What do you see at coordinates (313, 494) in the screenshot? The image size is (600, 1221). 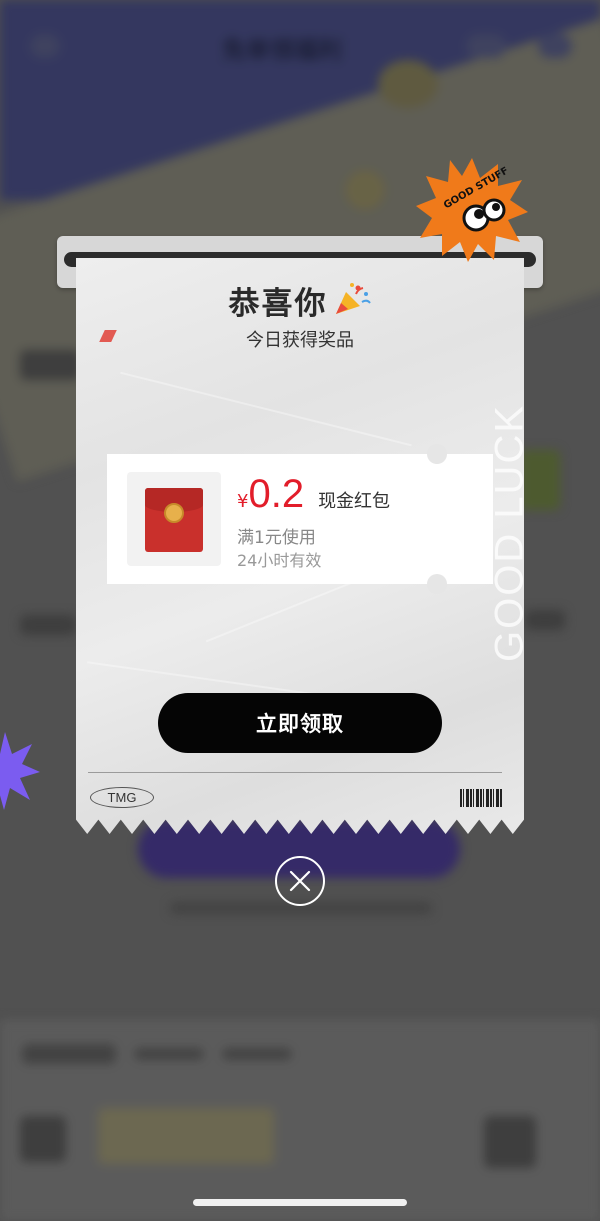 I see `coupon-amount-row: ¥ 0.2 现金红包` at bounding box center [313, 494].